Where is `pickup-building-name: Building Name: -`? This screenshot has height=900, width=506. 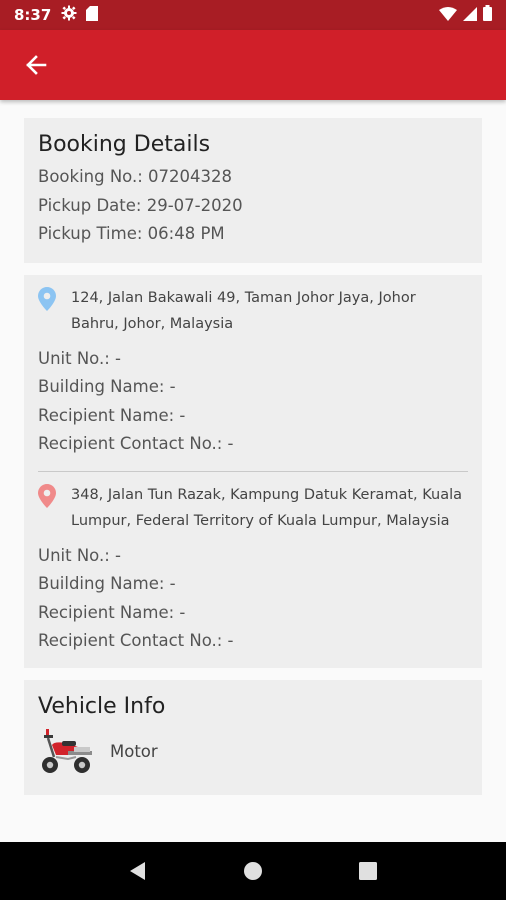 pickup-building-name: Building Name: - is located at coordinates (107, 386).